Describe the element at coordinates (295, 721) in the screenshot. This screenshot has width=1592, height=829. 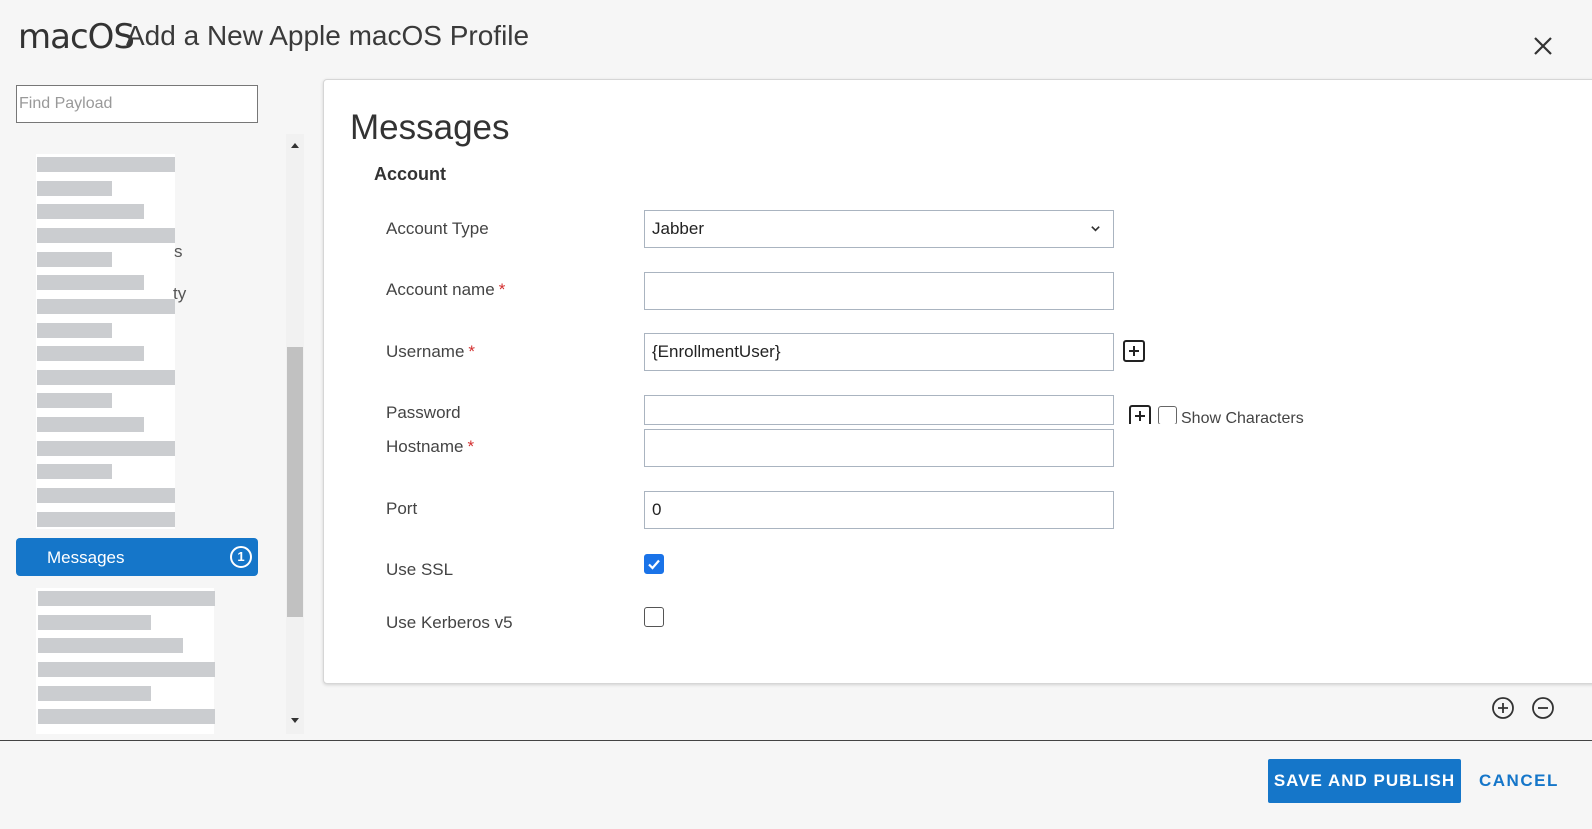
I see `scroll-down-arrow-icon` at that location.